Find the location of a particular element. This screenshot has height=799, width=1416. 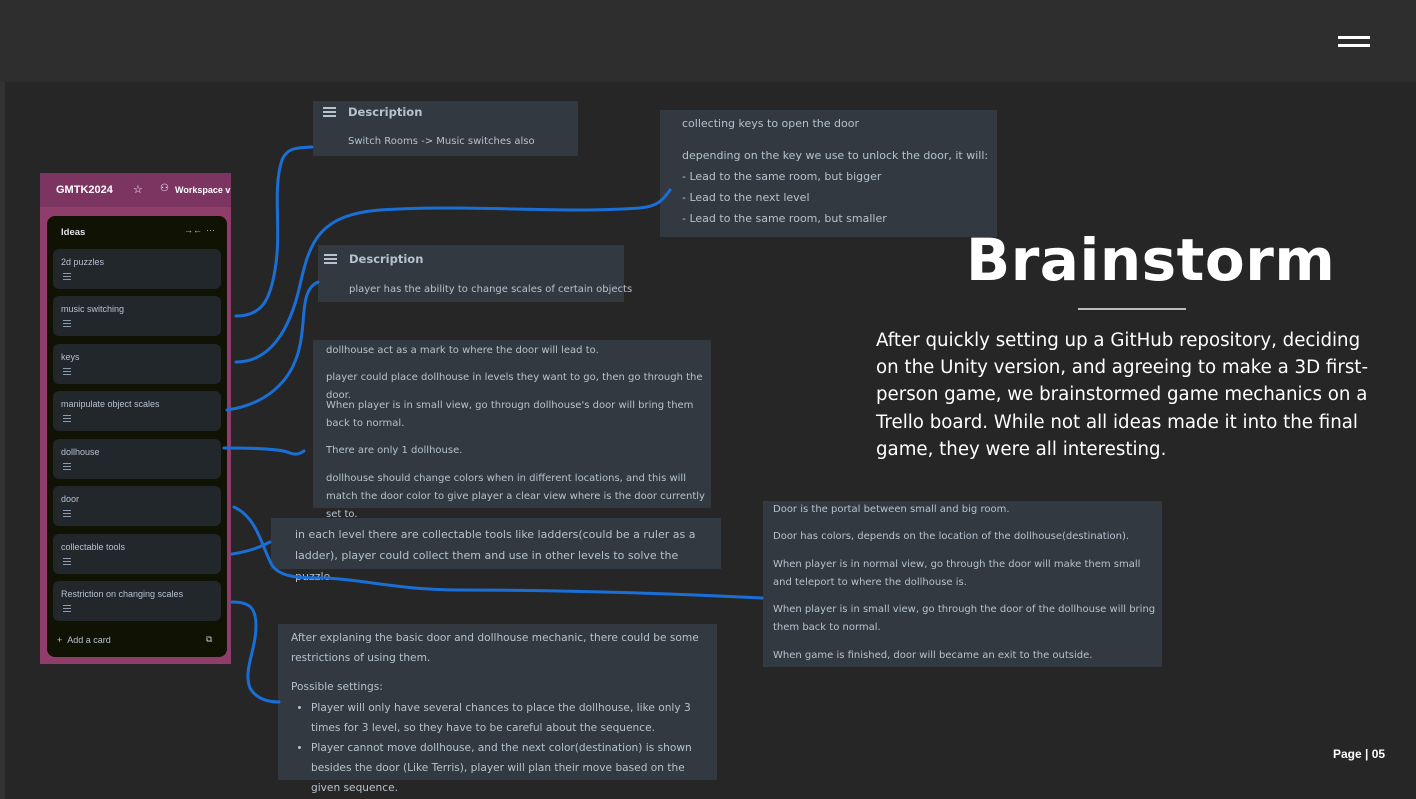

title-divider is located at coordinates (1132, 309).